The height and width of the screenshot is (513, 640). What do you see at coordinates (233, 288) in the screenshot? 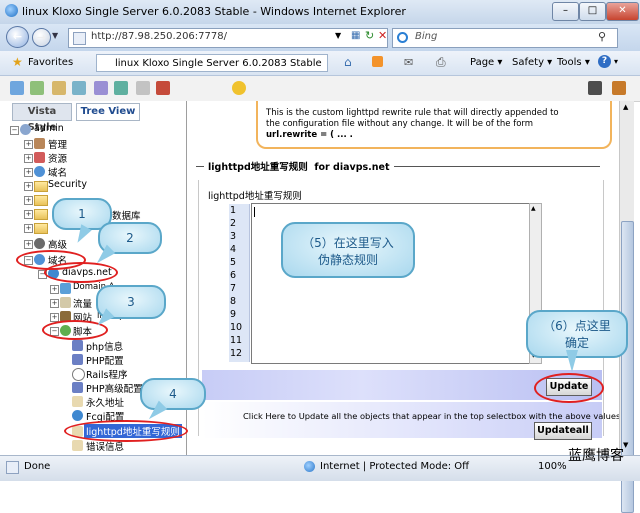
I see `line-number: 7` at bounding box center [233, 288].